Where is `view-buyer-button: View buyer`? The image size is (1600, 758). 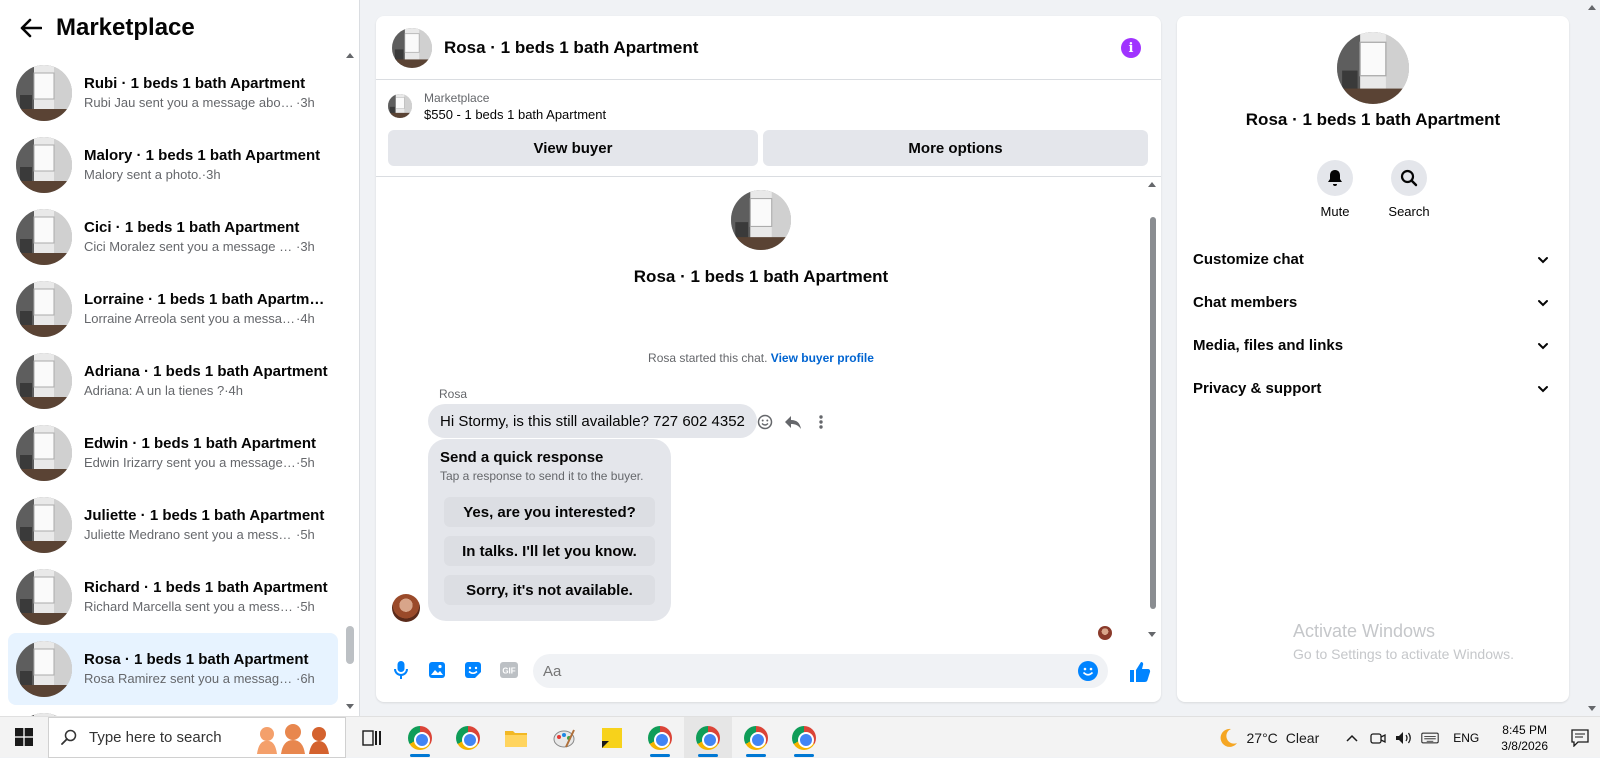 view-buyer-button: View buyer is located at coordinates (573, 148).